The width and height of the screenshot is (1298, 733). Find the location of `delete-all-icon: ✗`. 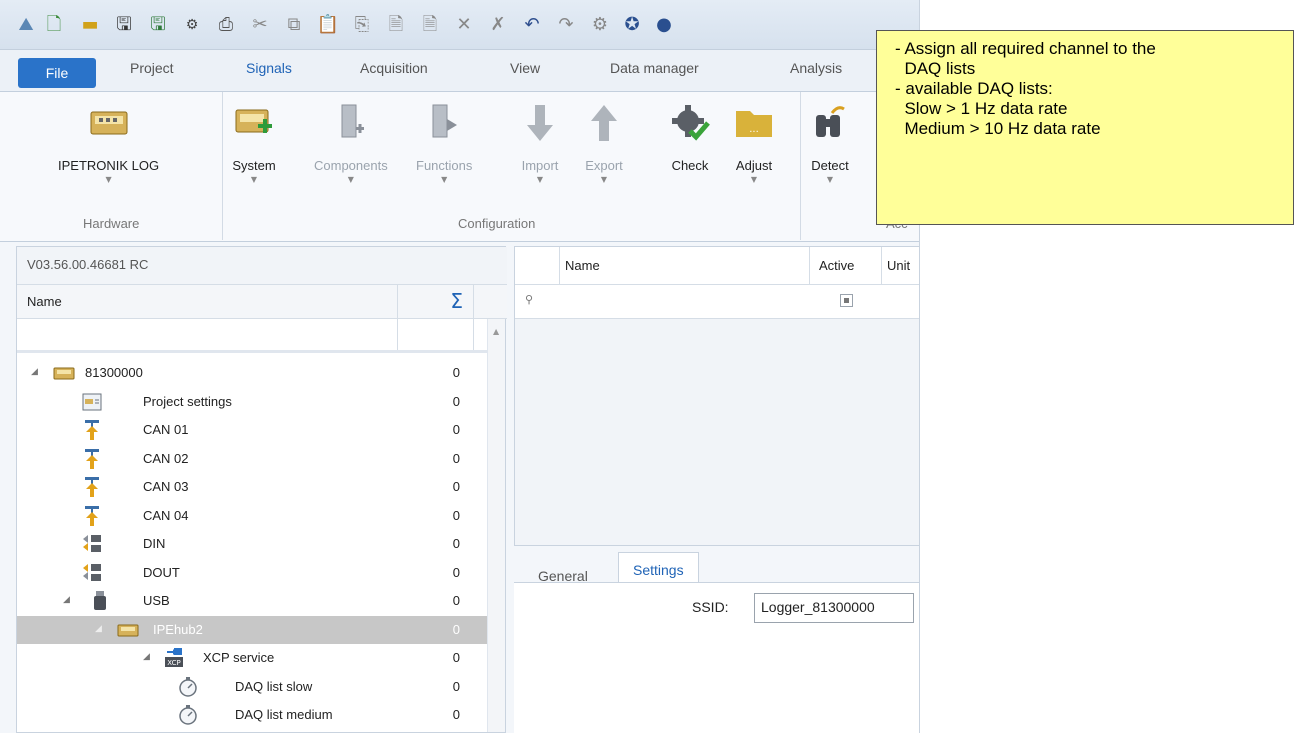

delete-all-icon: ✗ is located at coordinates (498, 25).